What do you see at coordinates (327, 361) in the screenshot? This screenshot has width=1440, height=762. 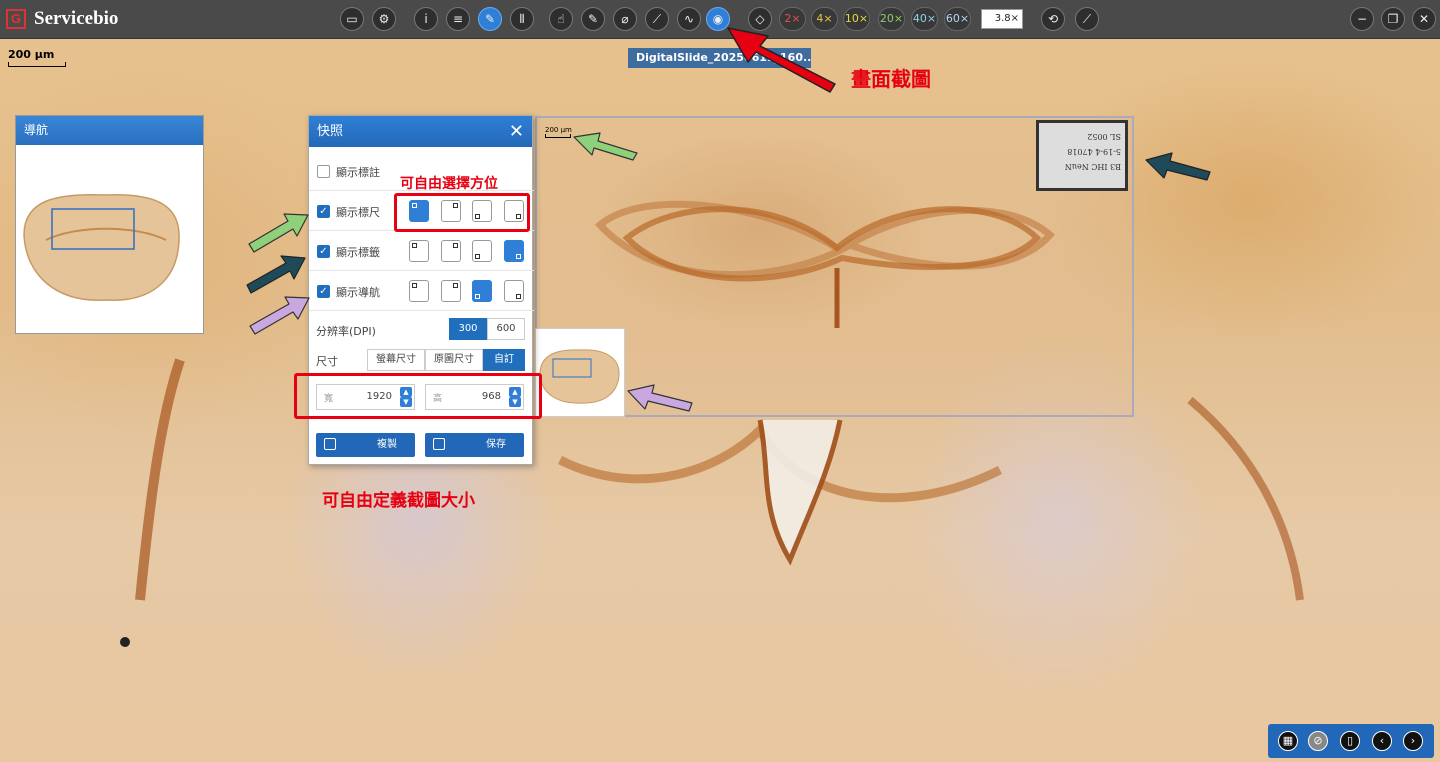 I see `size-label: 尺寸` at bounding box center [327, 361].